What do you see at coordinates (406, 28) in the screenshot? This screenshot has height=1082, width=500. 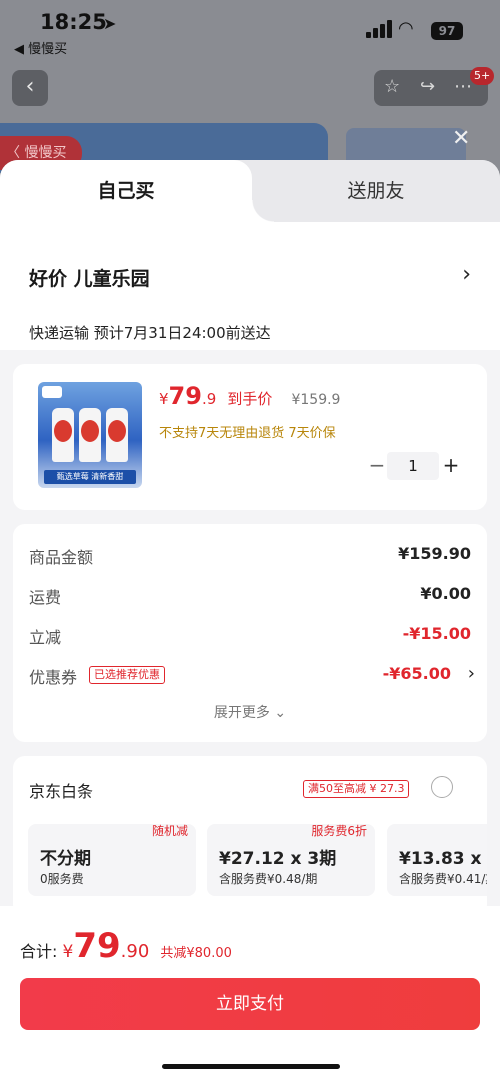 I see `wifi-icon: ◠` at bounding box center [406, 28].